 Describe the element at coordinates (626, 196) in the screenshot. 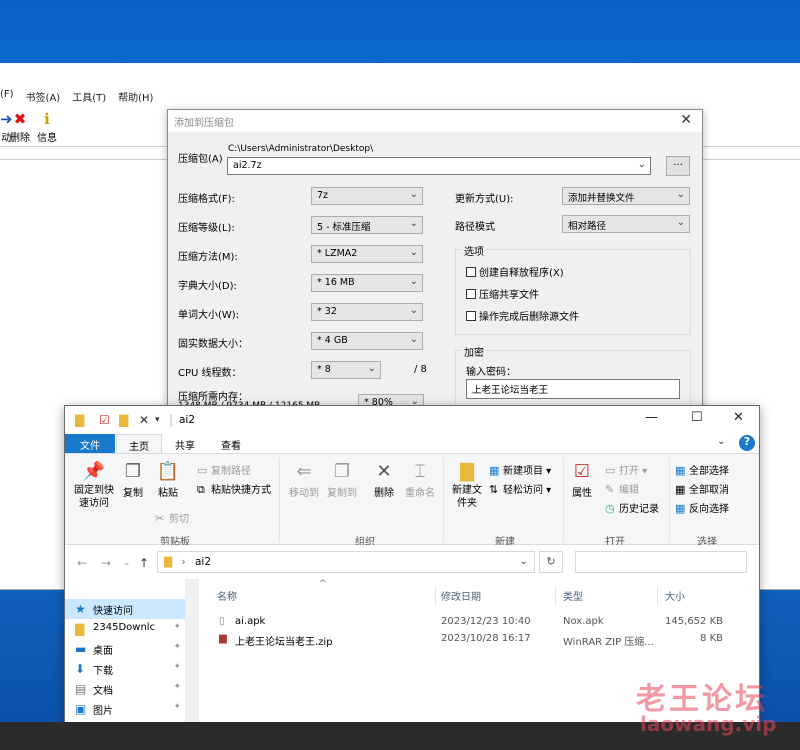

I see `update-select: 添加并替换文件 ⌄` at that location.